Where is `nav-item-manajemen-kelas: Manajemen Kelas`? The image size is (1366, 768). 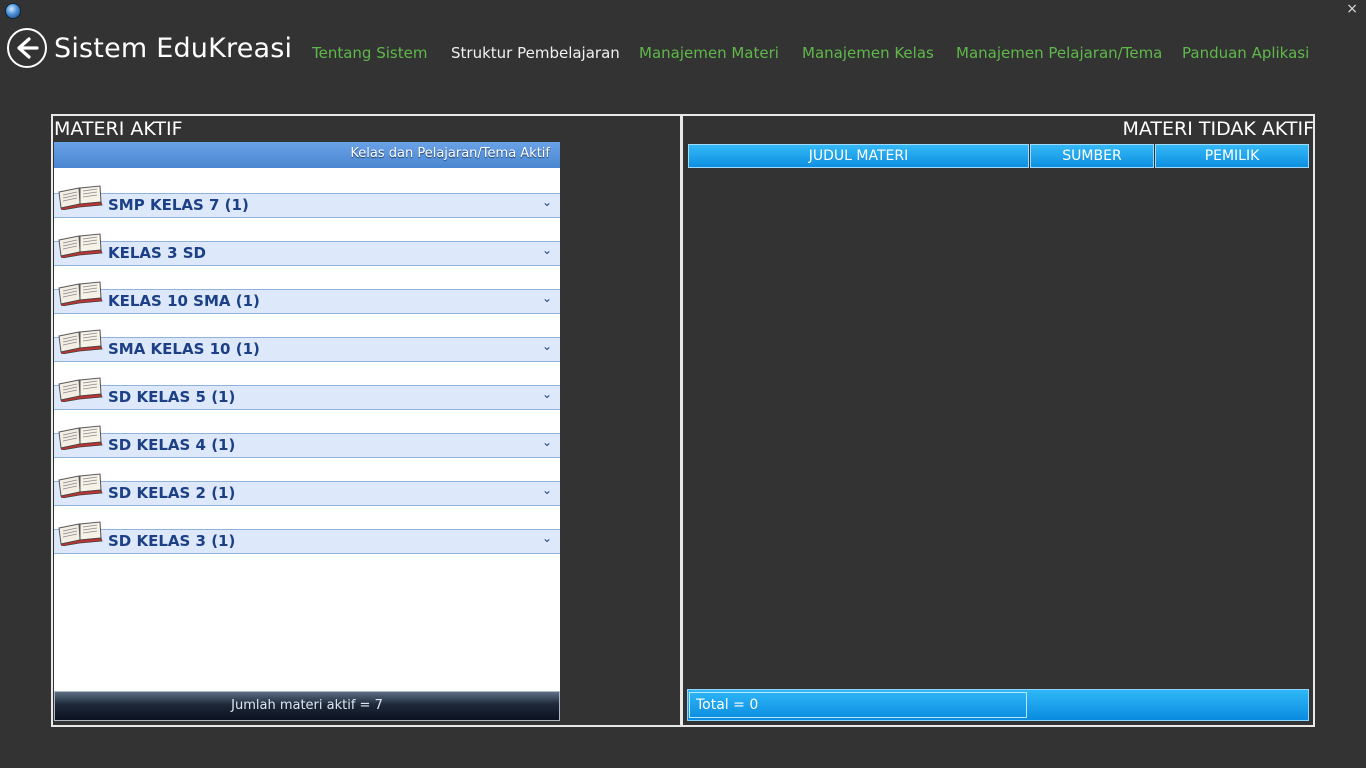
nav-item-manajemen-kelas: Manajemen Kelas is located at coordinates (868, 53).